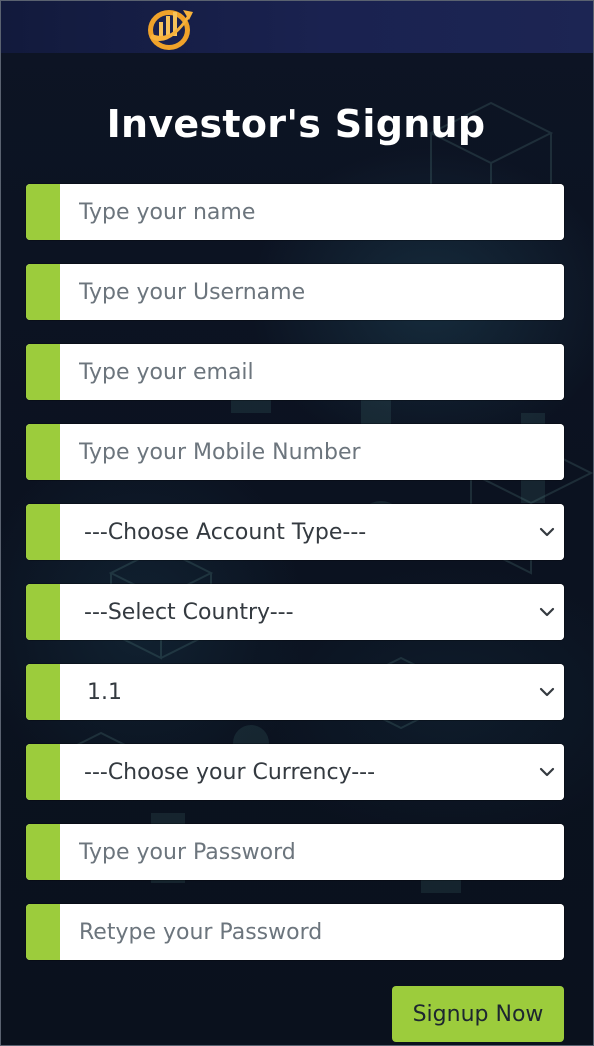 The width and height of the screenshot is (594, 1046). I want to click on retype-password-field-group, so click(295, 932).